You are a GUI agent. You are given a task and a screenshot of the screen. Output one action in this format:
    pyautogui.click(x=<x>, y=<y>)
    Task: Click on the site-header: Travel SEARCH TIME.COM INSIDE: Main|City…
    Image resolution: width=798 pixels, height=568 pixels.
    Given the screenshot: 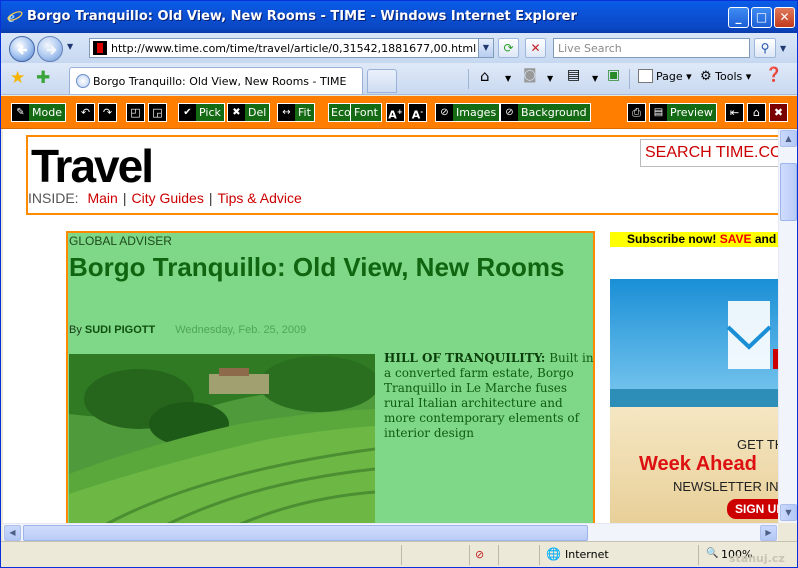 What is the action you would take?
    pyautogui.click(x=402, y=175)
    